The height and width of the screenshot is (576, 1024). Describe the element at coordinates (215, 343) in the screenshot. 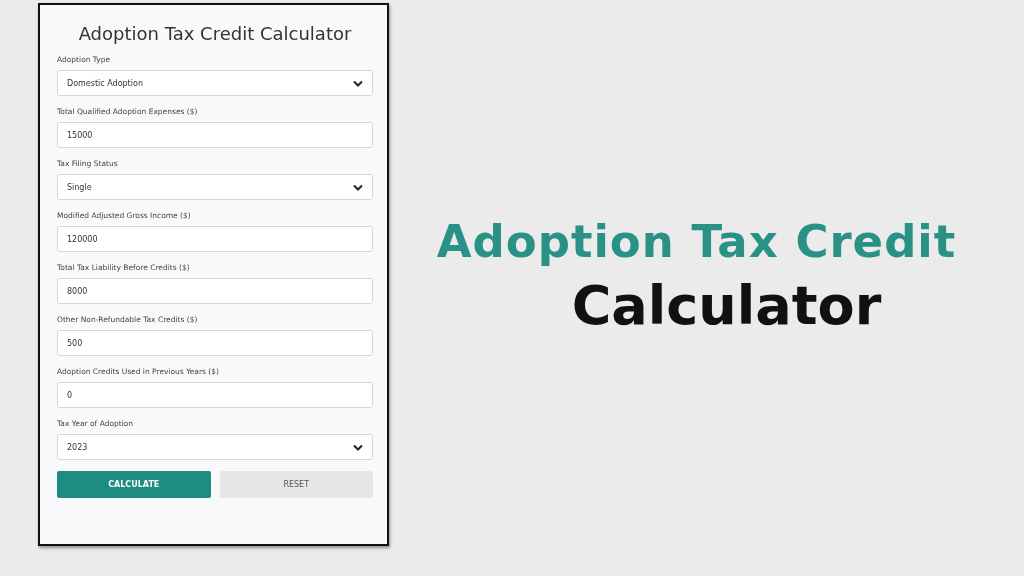

I see `input-field: 500` at that location.